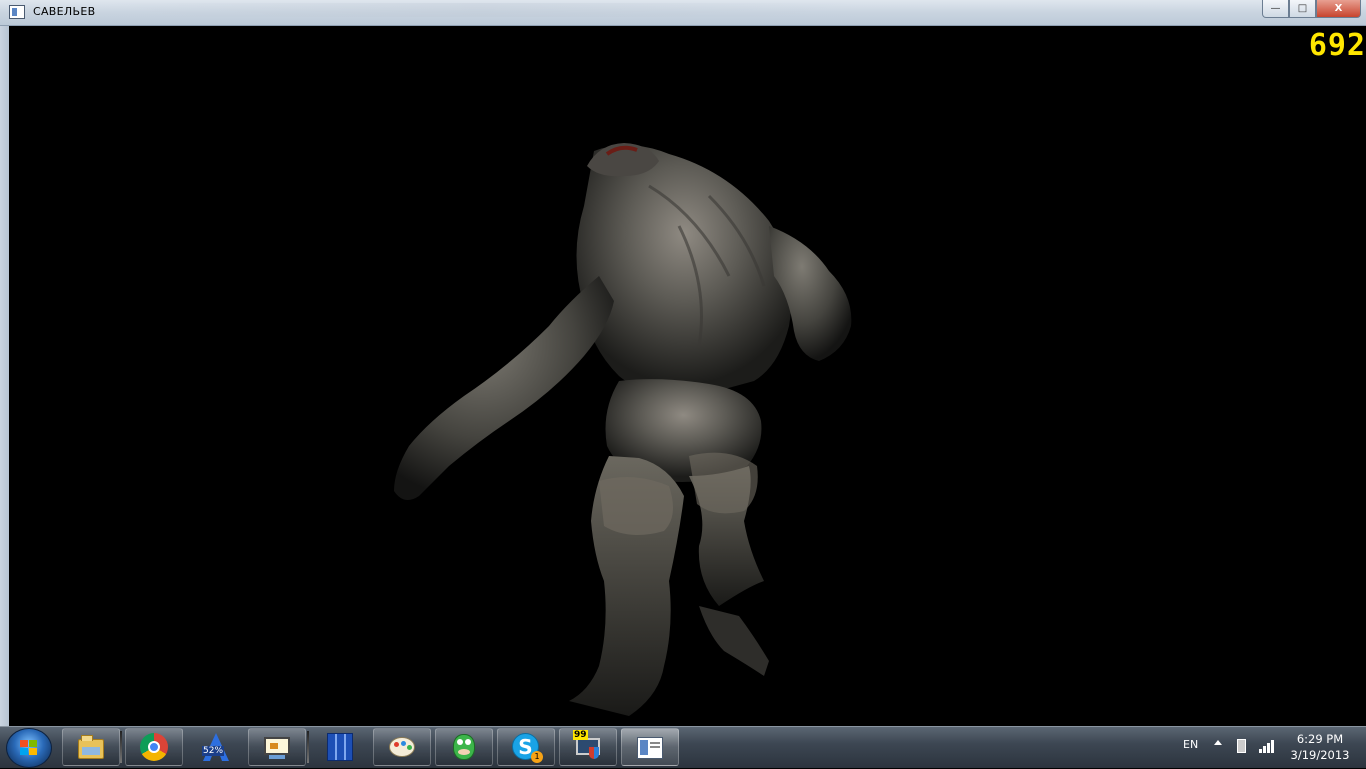 The width and height of the screenshot is (1366, 769). What do you see at coordinates (1337, 45) in the screenshot?
I see `fps-counter: 692` at bounding box center [1337, 45].